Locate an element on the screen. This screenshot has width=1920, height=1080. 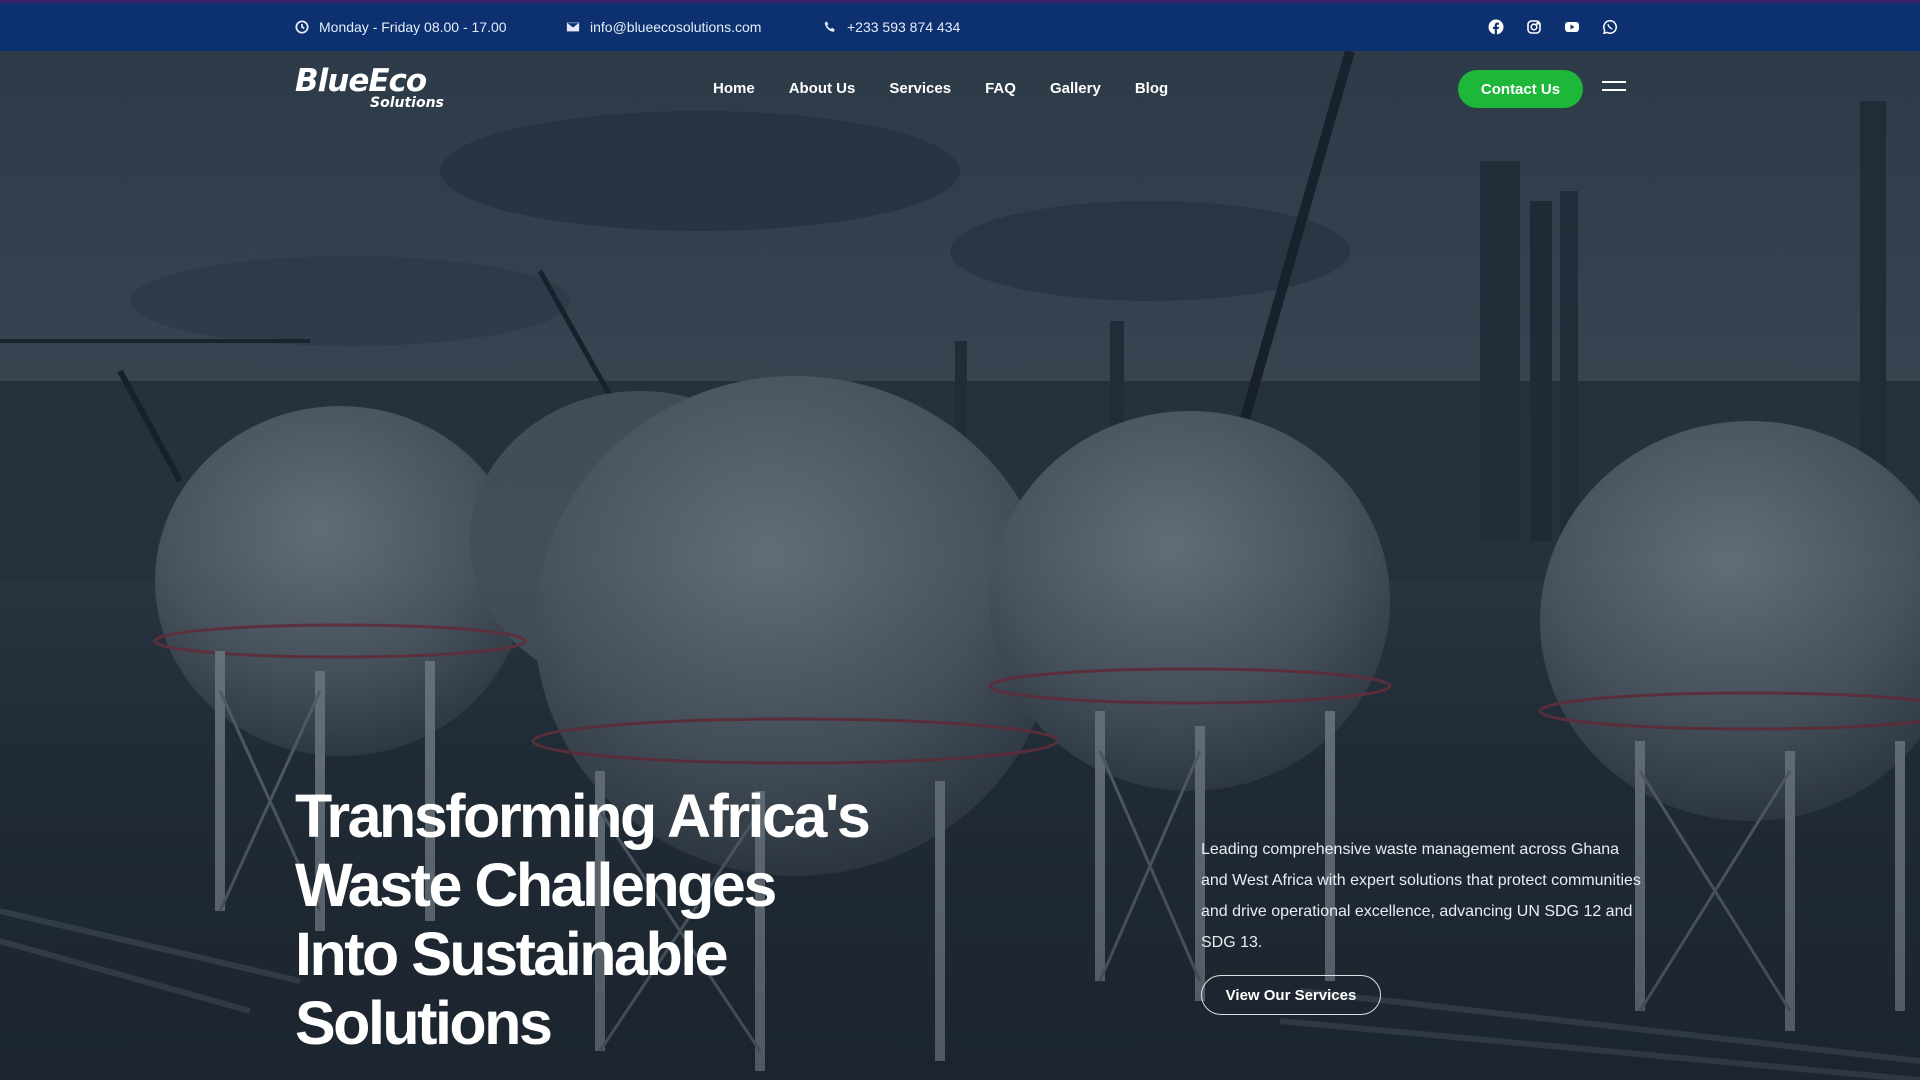
nav-item-gallery: Gallery is located at coordinates (1075, 88).